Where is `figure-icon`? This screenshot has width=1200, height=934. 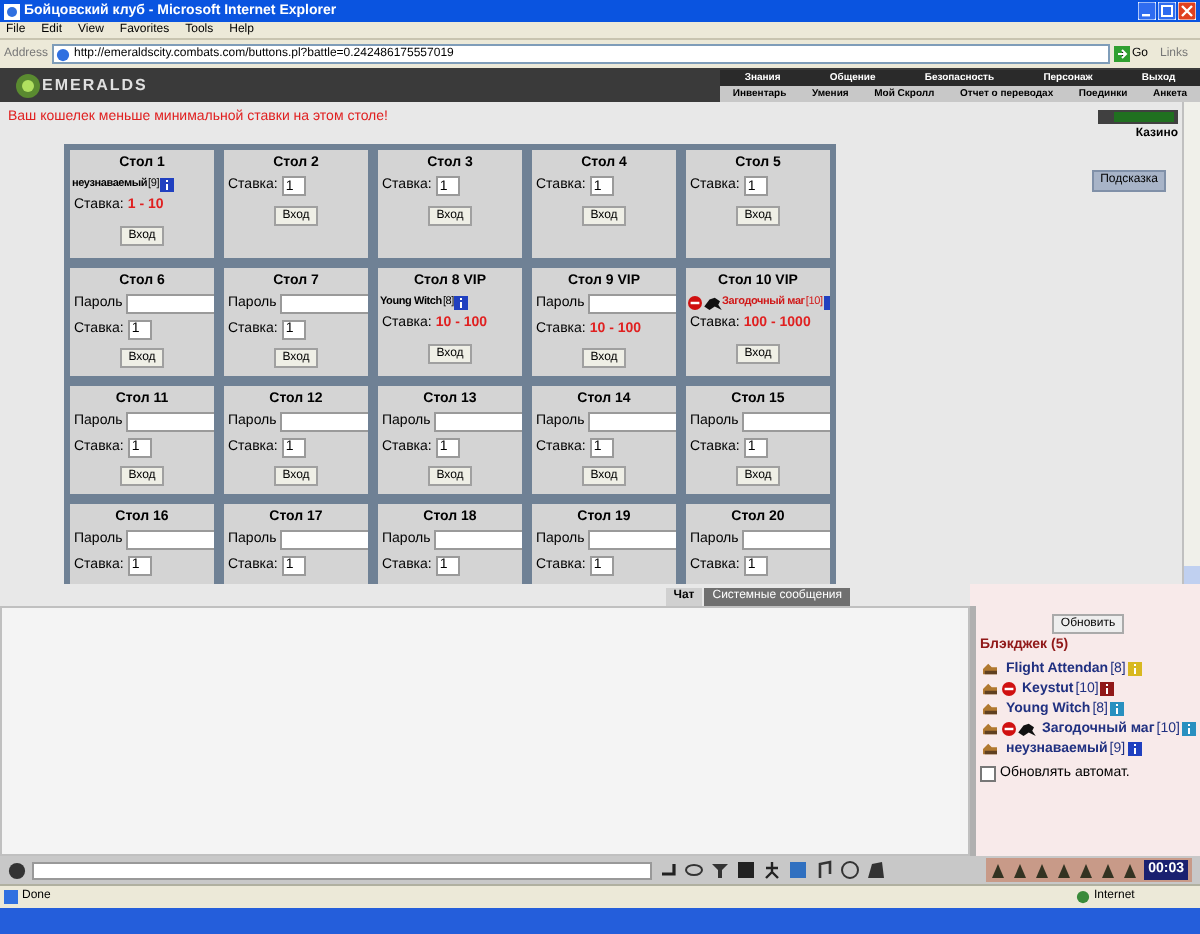
figure-icon is located at coordinates (772, 870).